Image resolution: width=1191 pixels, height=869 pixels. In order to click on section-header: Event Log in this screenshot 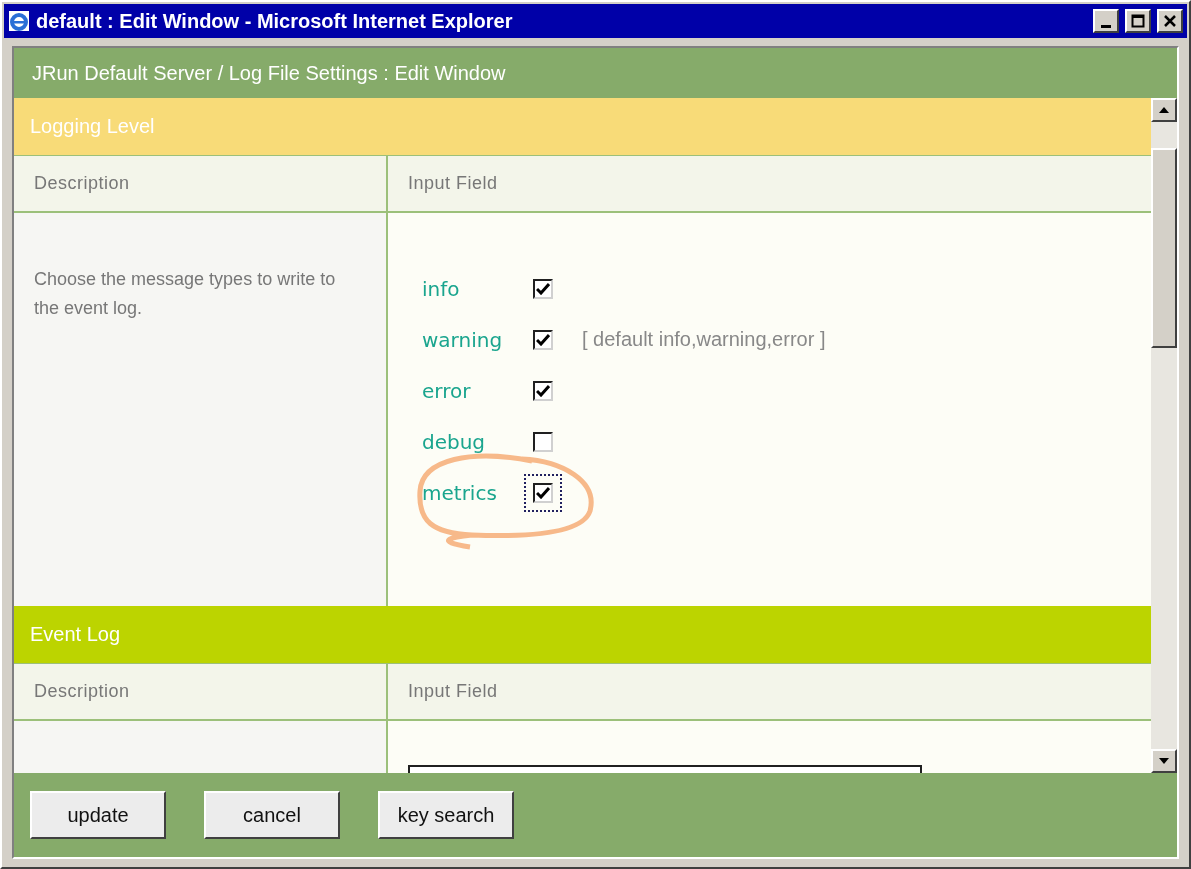, I will do `click(582, 634)`.